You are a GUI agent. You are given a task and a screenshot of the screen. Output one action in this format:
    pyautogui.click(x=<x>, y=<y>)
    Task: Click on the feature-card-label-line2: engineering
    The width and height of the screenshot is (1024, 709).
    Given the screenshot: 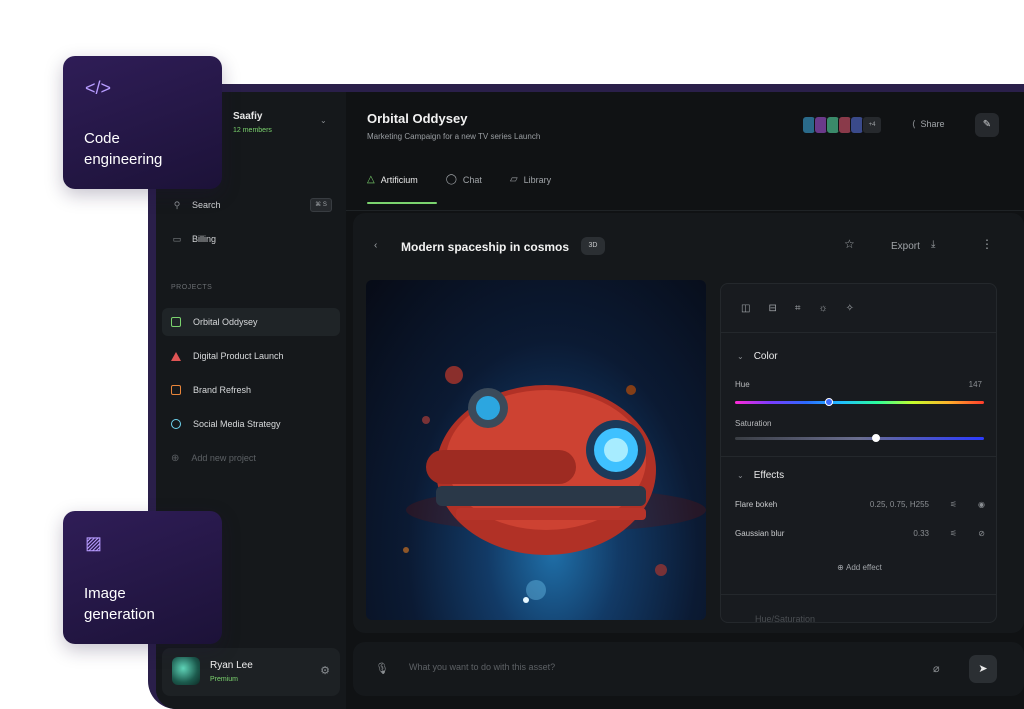 What is the action you would take?
    pyautogui.click(x=123, y=159)
    